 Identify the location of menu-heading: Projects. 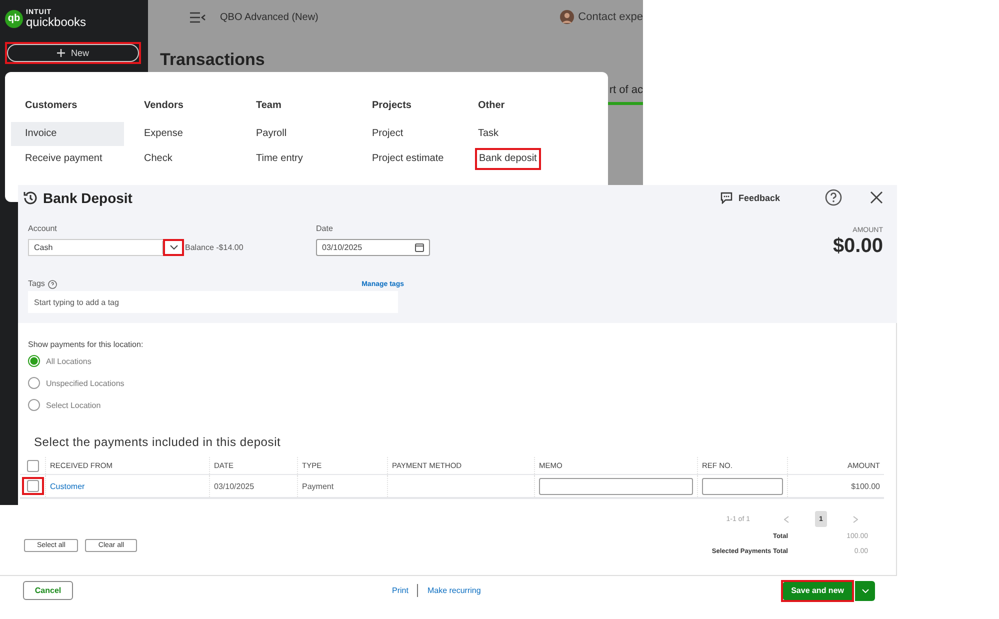
(391, 106).